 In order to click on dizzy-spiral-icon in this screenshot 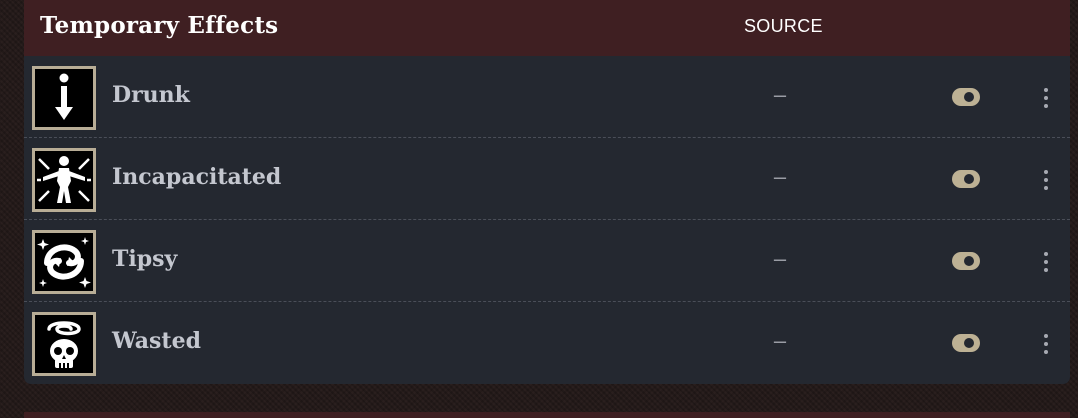, I will do `click(64, 262)`.